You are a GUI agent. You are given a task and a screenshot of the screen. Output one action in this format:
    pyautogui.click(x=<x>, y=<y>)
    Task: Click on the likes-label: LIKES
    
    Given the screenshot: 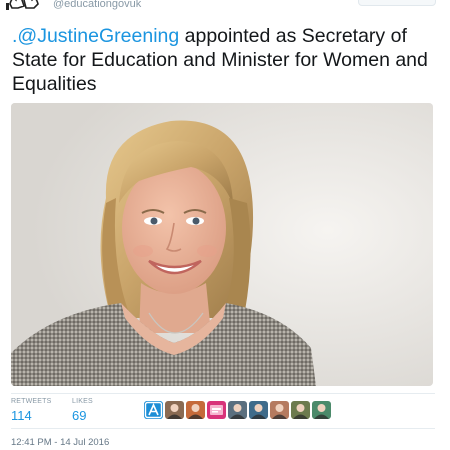 What is the action you would take?
    pyautogui.click(x=82, y=401)
    